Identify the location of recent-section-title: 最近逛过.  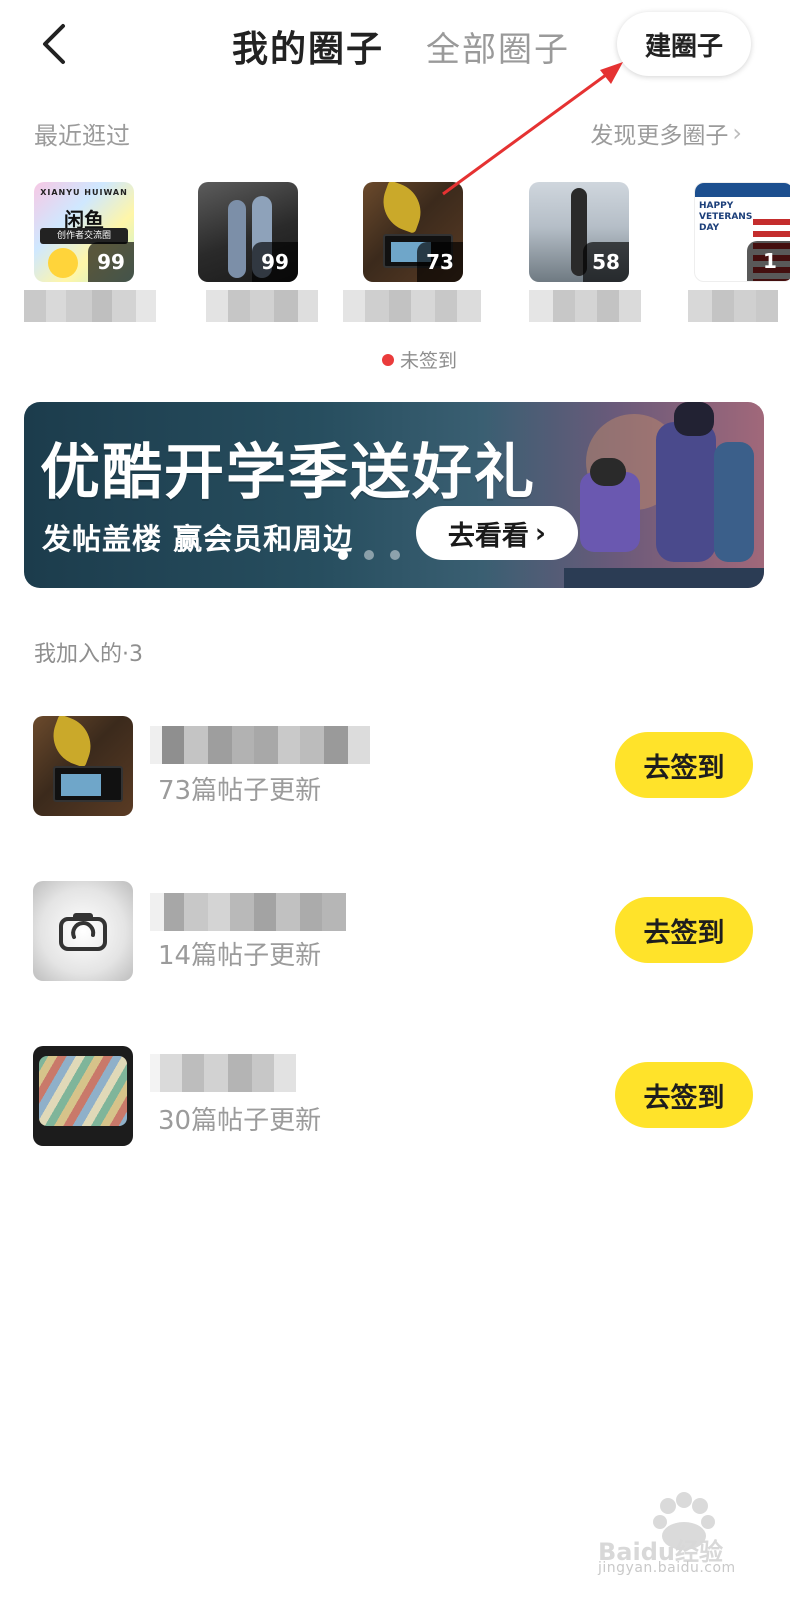
(82, 136).